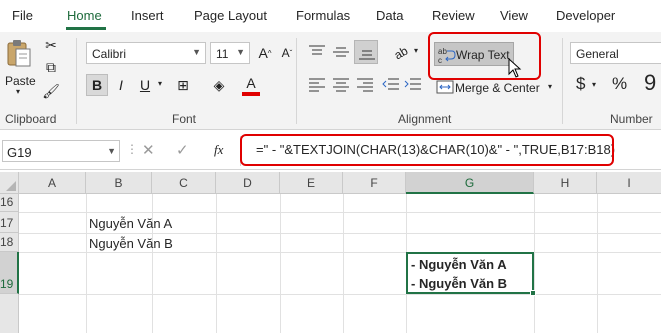 The width and height of the screenshot is (661, 333). What do you see at coordinates (130, 223) in the screenshot?
I see `cell-b17: Nguyễn Văn A` at bounding box center [130, 223].